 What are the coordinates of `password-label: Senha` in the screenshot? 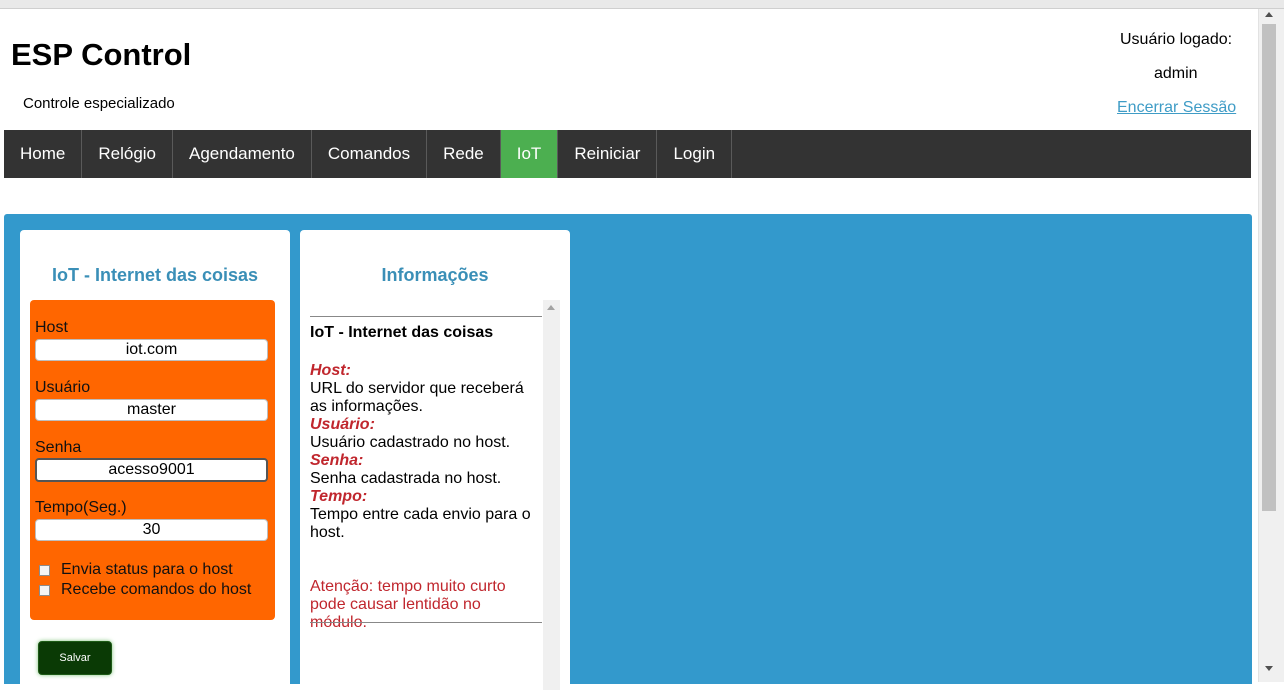 It's located at (58, 447).